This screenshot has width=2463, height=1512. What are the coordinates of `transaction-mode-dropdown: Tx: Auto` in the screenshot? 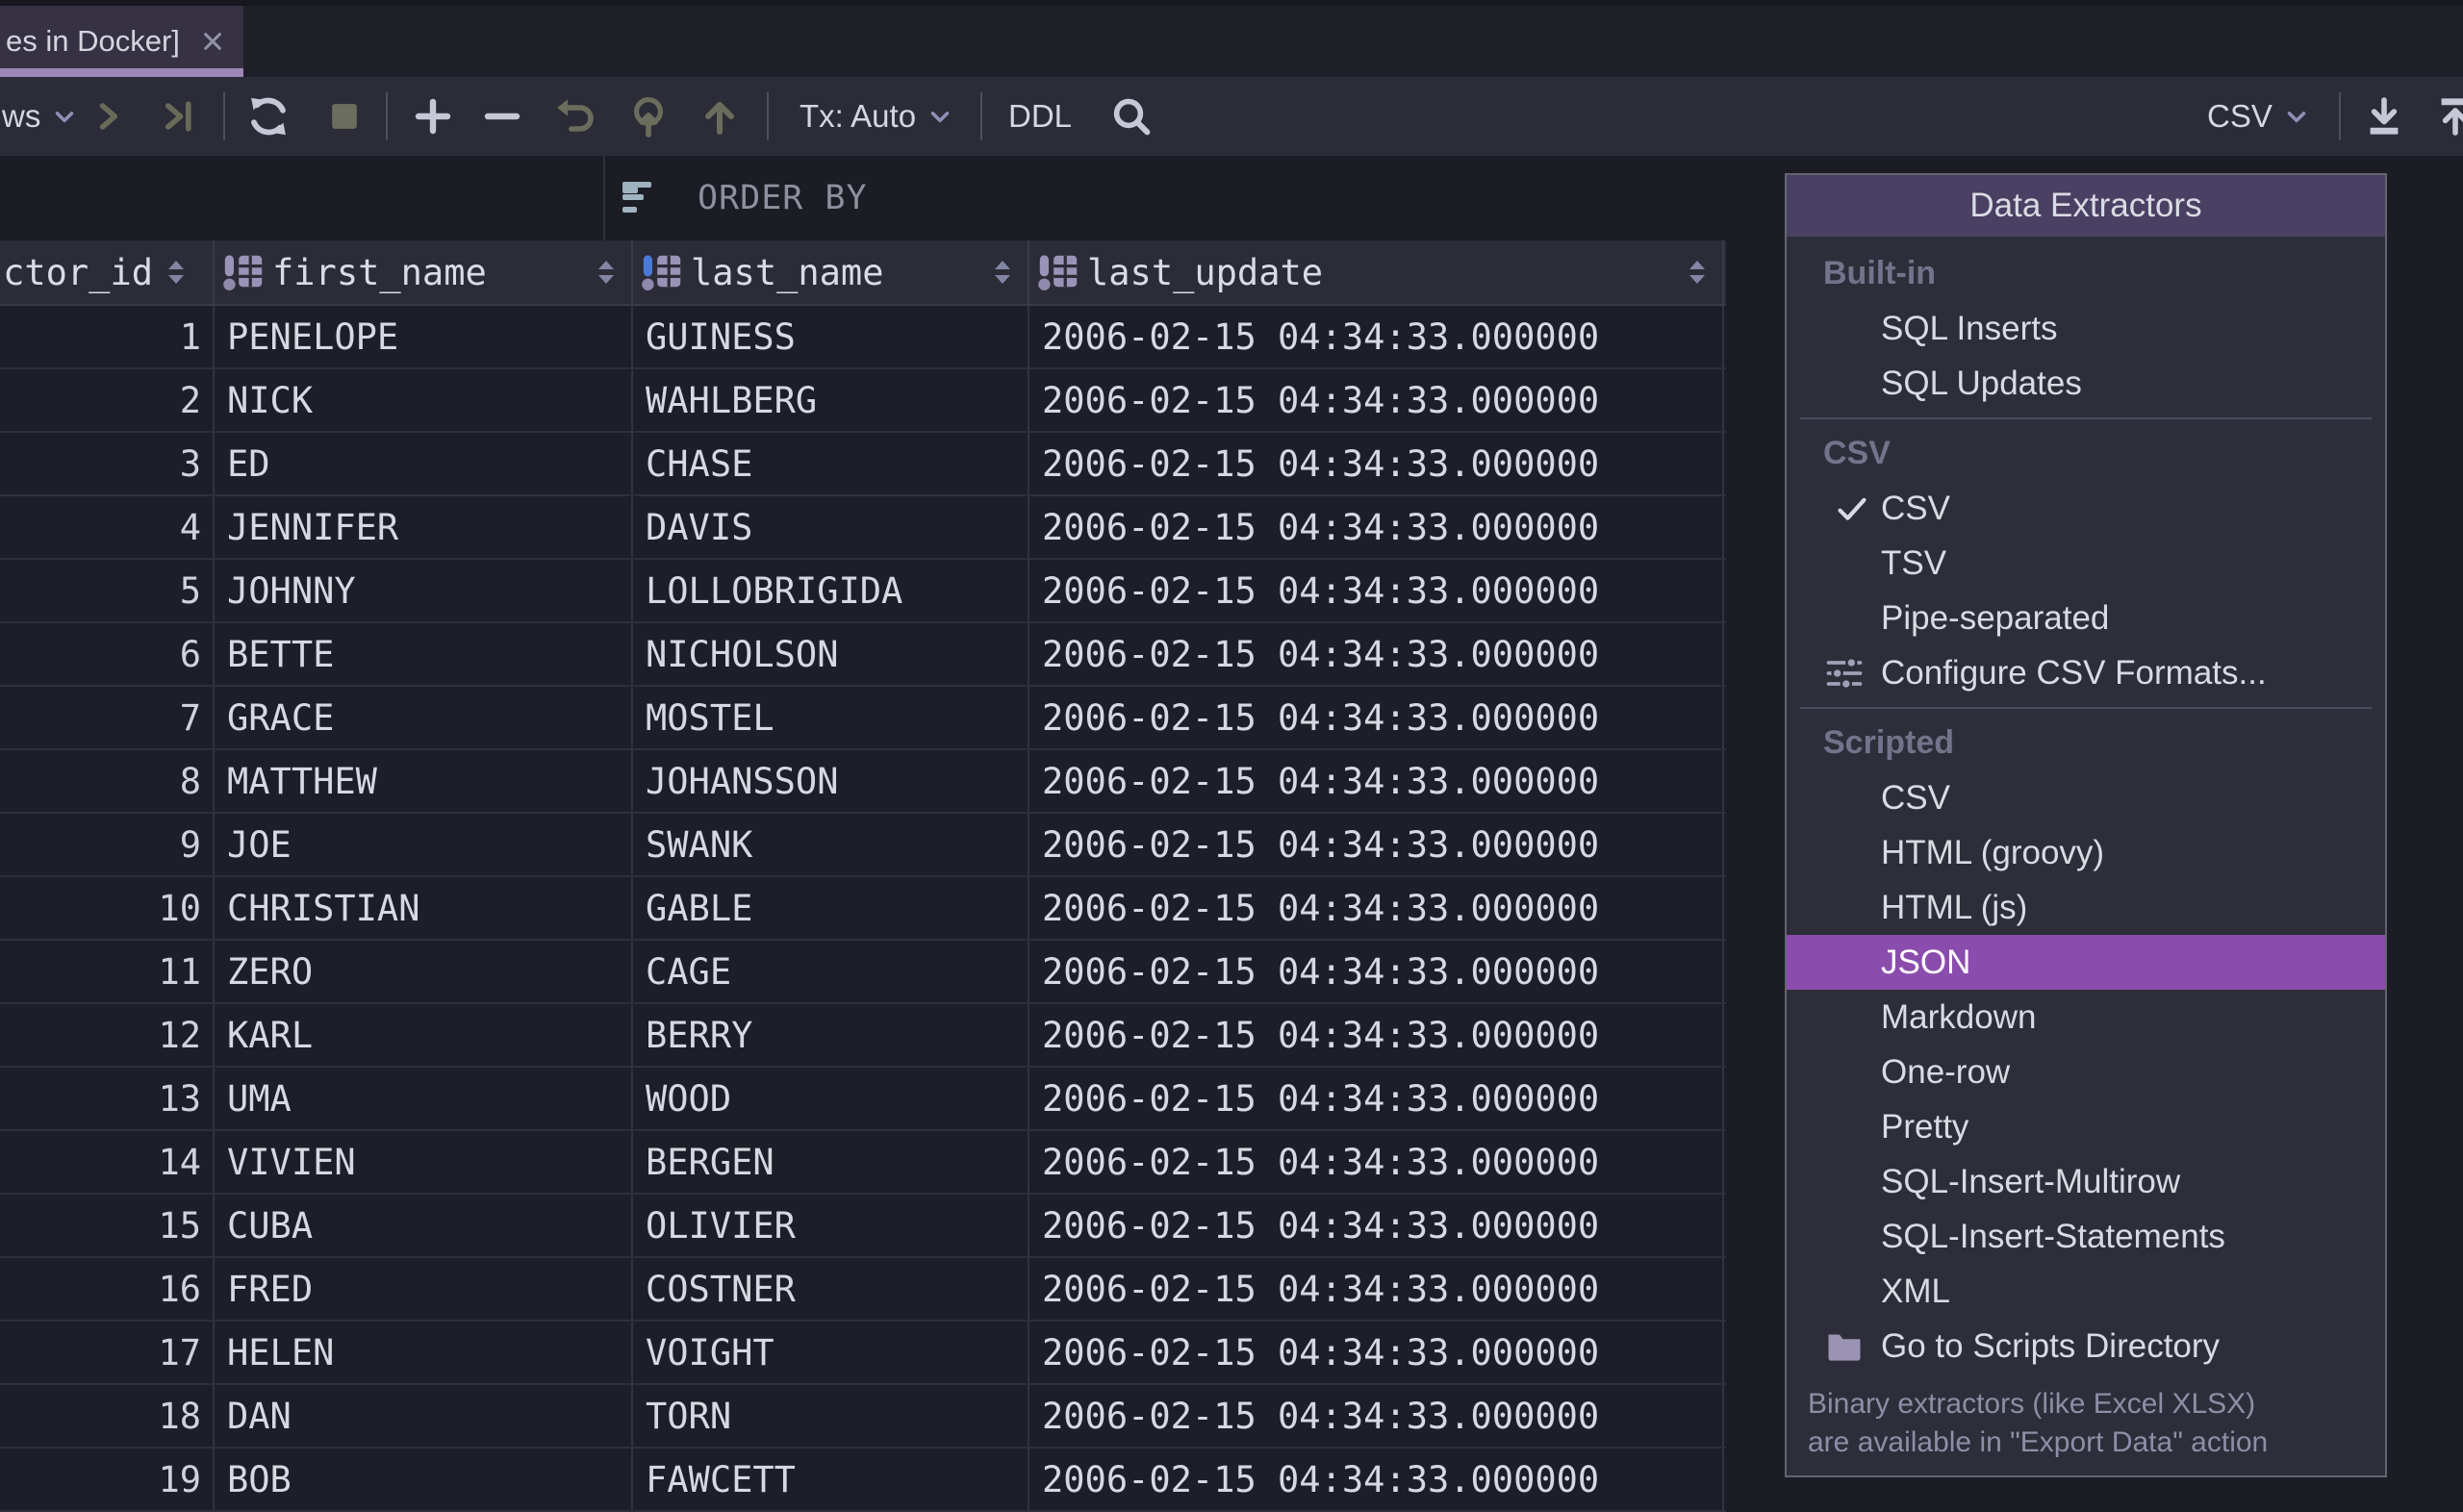 It's located at (877, 117).